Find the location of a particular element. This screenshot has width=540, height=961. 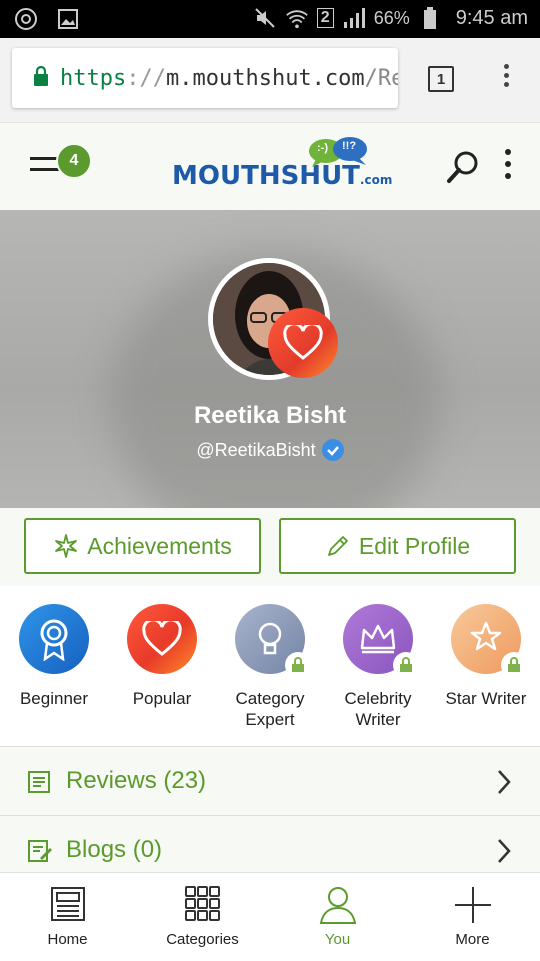

status-bar: 2 66% 9:45 am is located at coordinates (270, 19).